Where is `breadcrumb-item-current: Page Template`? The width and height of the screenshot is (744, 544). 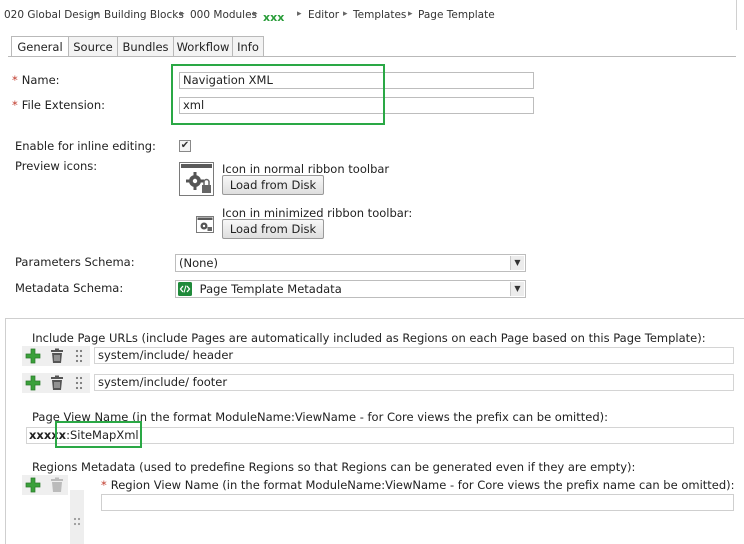 breadcrumb-item-current: Page Template is located at coordinates (456, 15).